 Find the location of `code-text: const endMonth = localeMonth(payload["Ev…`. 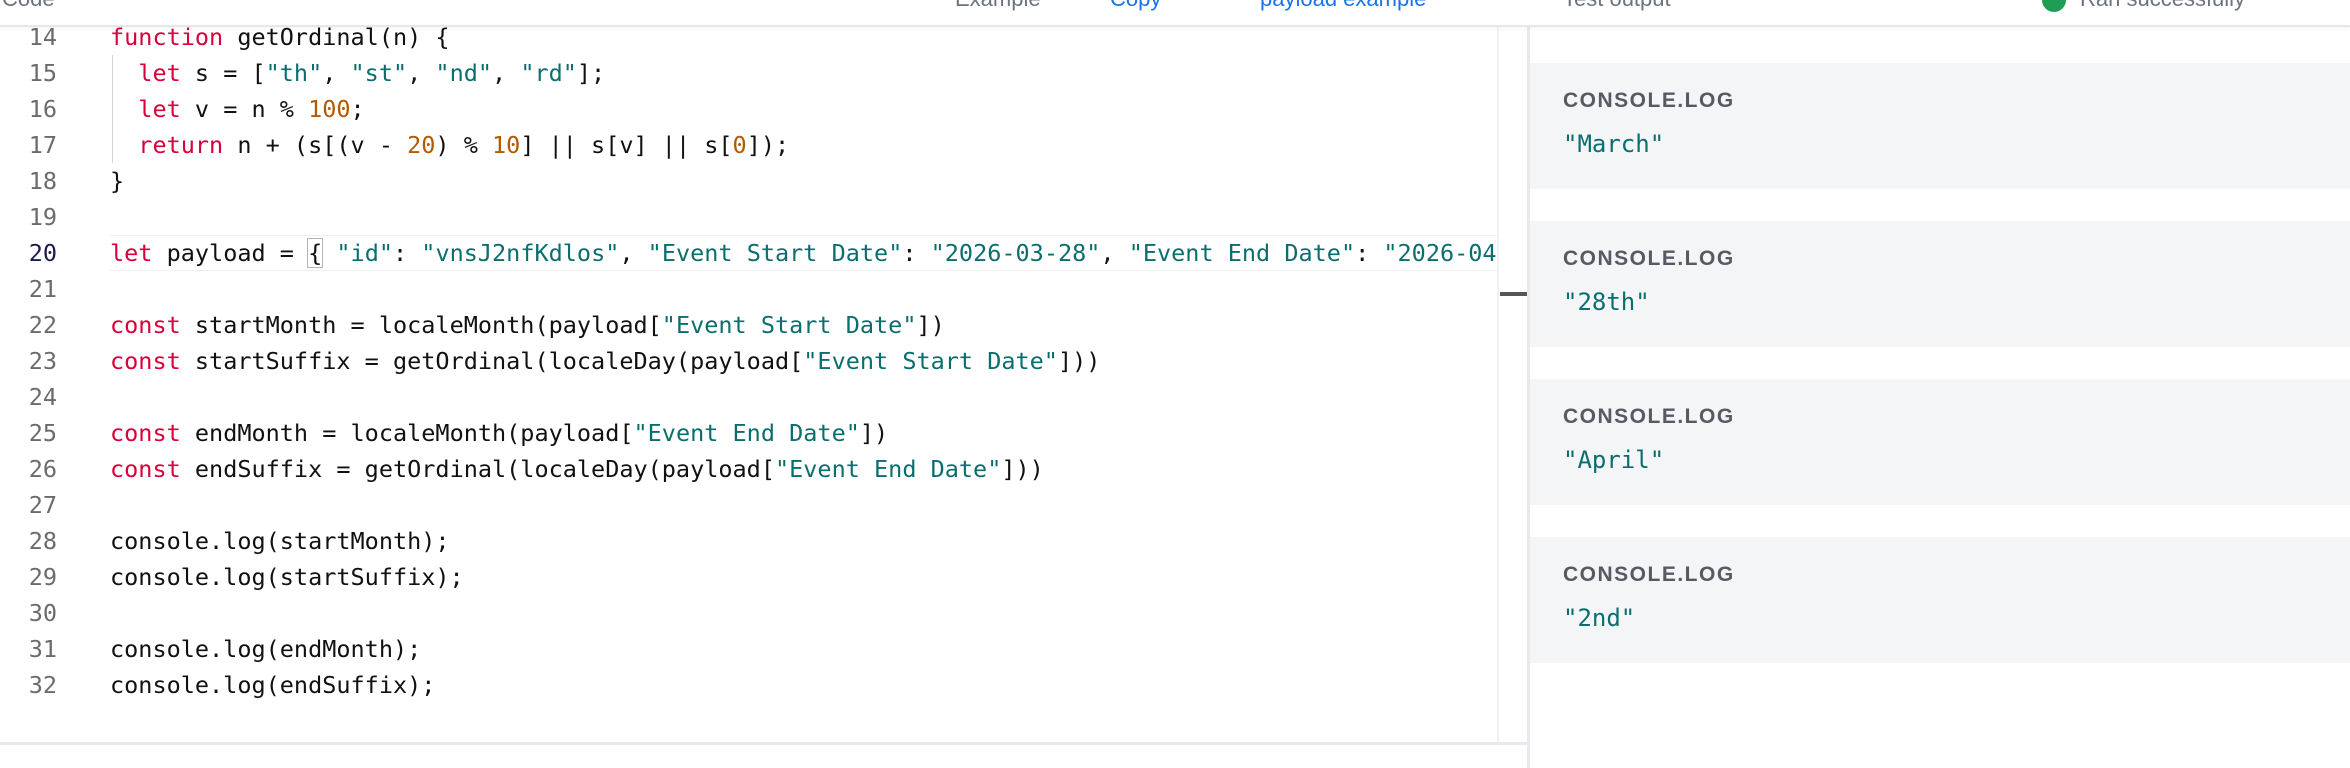

code-text: const endMonth = localeMonth(payload["Ev… is located at coordinates (499, 433).